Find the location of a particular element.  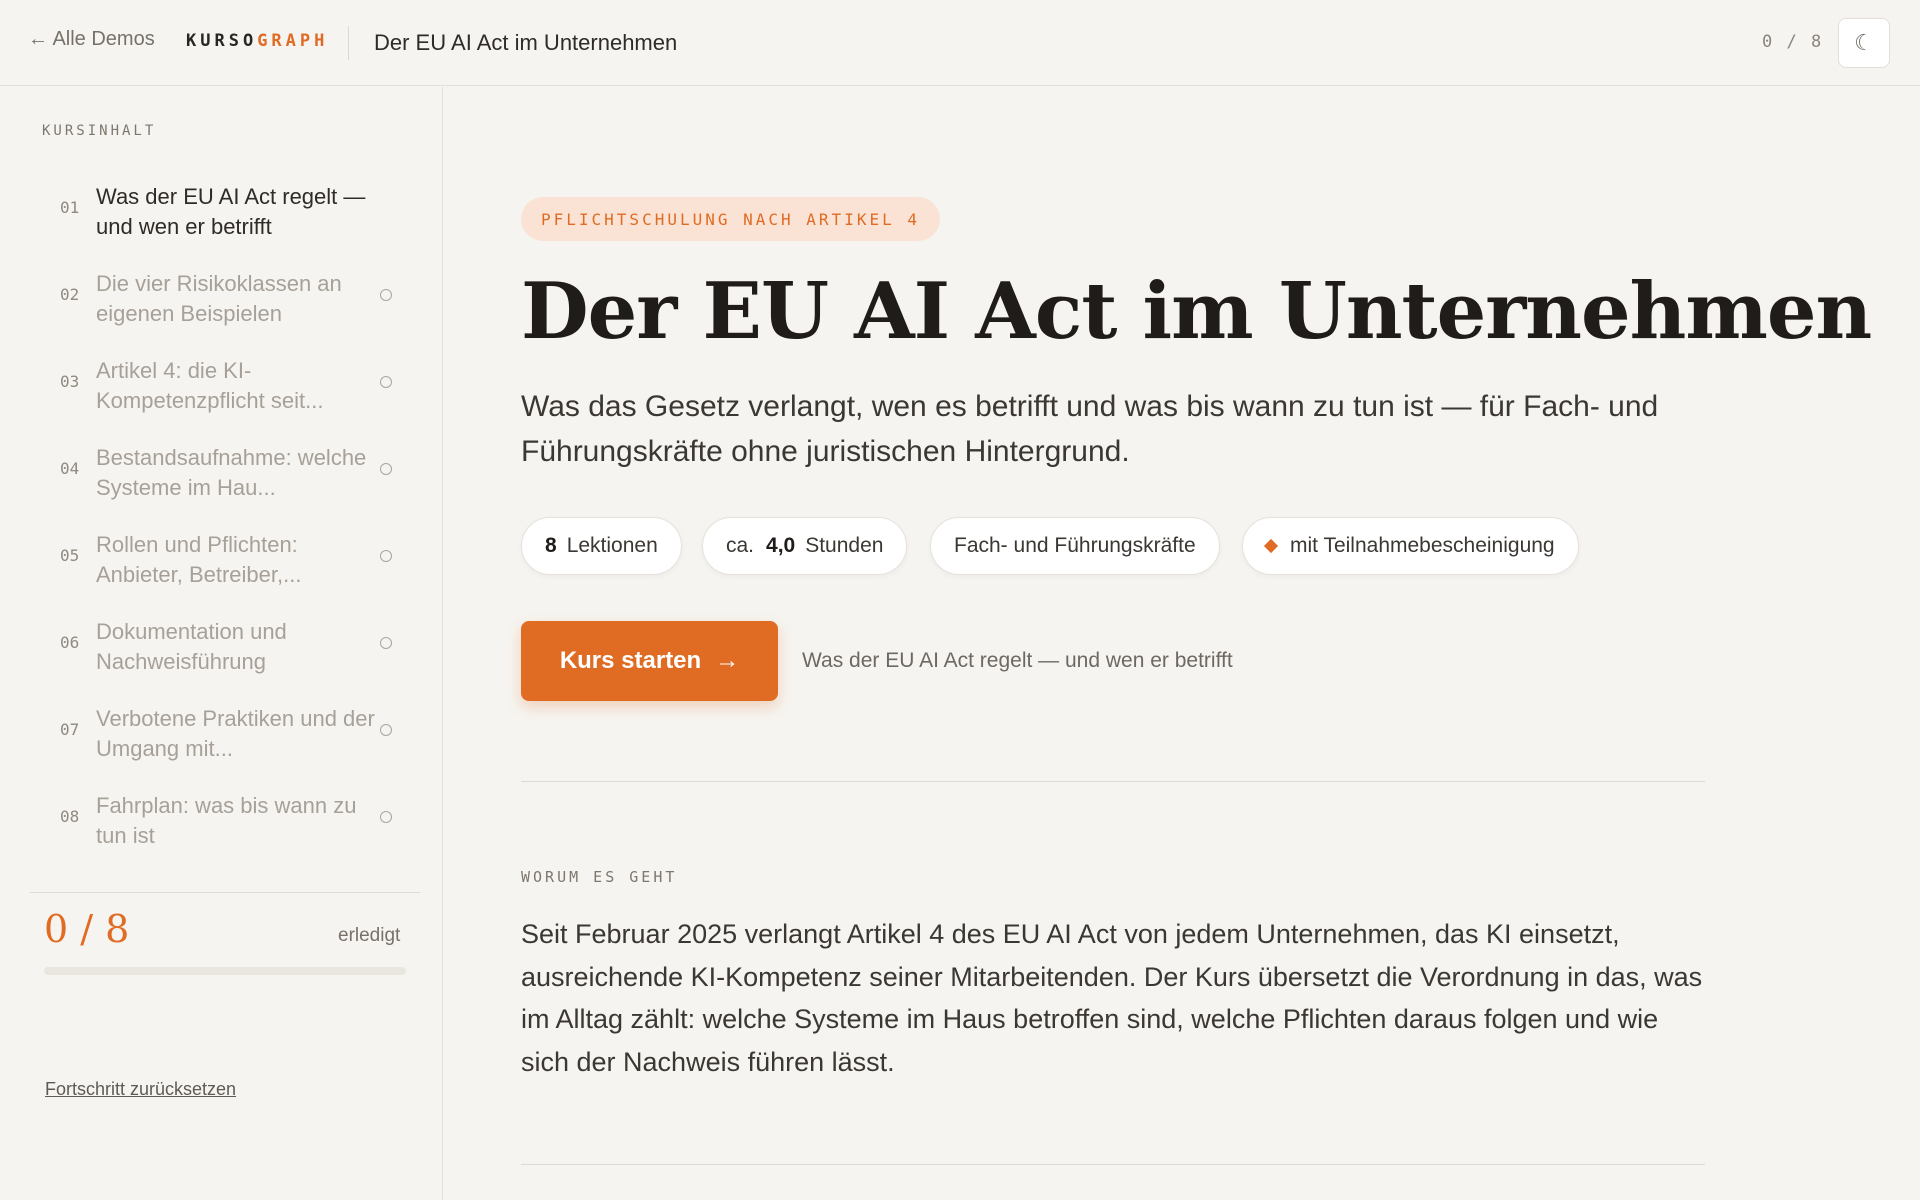

page-title: Der EU AI Act im Unternehmen is located at coordinates (1196, 311).